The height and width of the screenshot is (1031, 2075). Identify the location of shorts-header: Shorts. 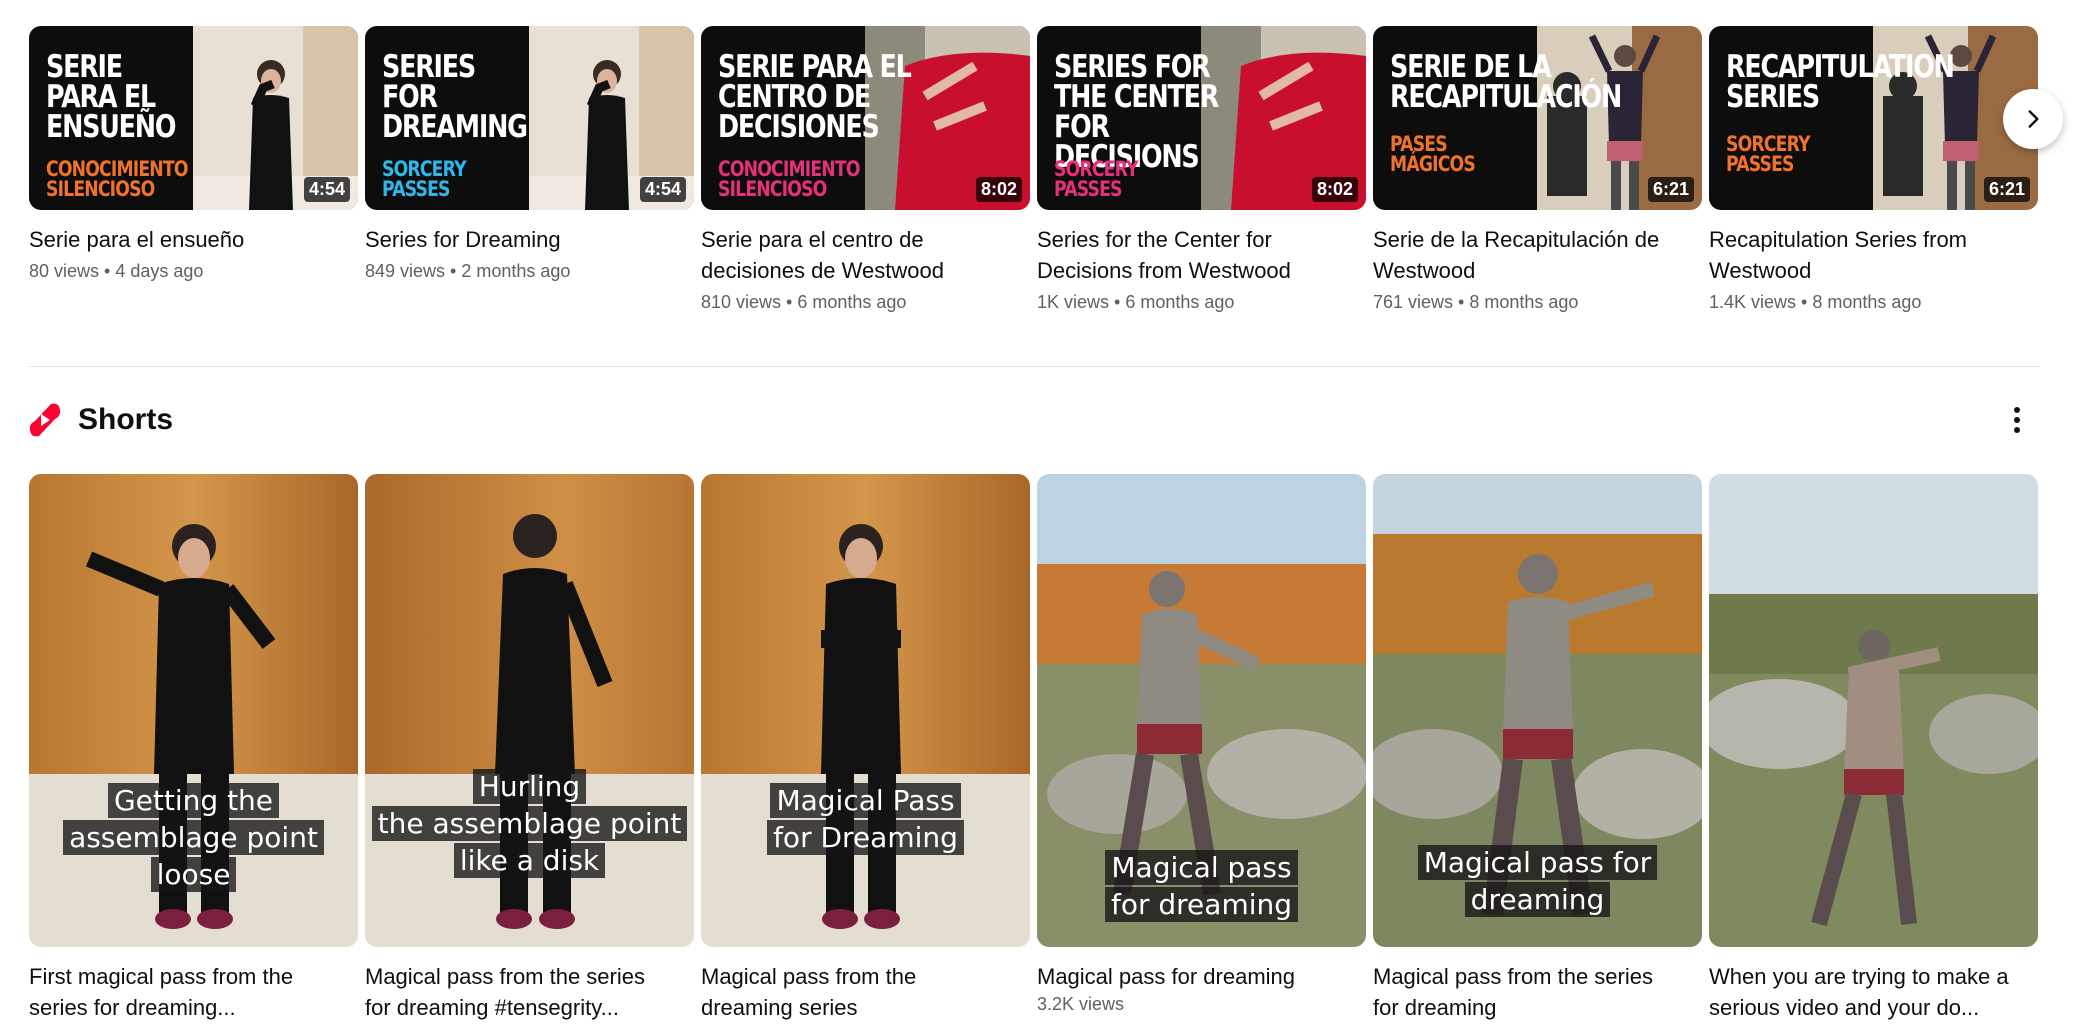
(101, 420).